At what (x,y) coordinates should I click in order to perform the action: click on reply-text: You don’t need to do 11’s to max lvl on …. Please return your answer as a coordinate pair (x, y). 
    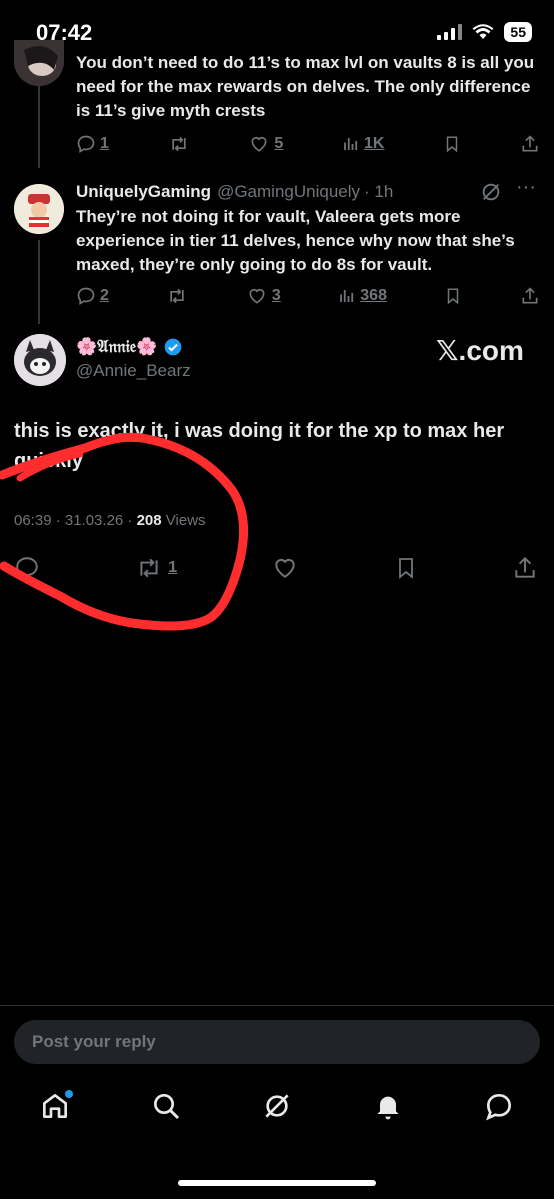
    Looking at the image, I should click on (305, 86).